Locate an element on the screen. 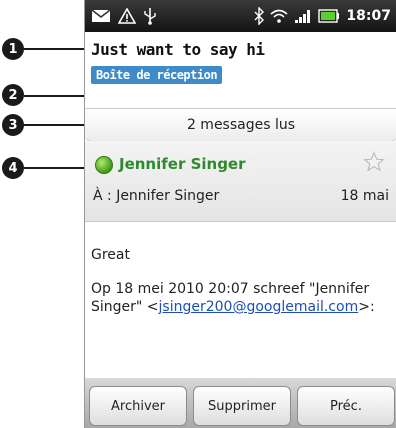 This screenshot has width=396, height=428. previous-button: Préc. is located at coordinates (346, 406).